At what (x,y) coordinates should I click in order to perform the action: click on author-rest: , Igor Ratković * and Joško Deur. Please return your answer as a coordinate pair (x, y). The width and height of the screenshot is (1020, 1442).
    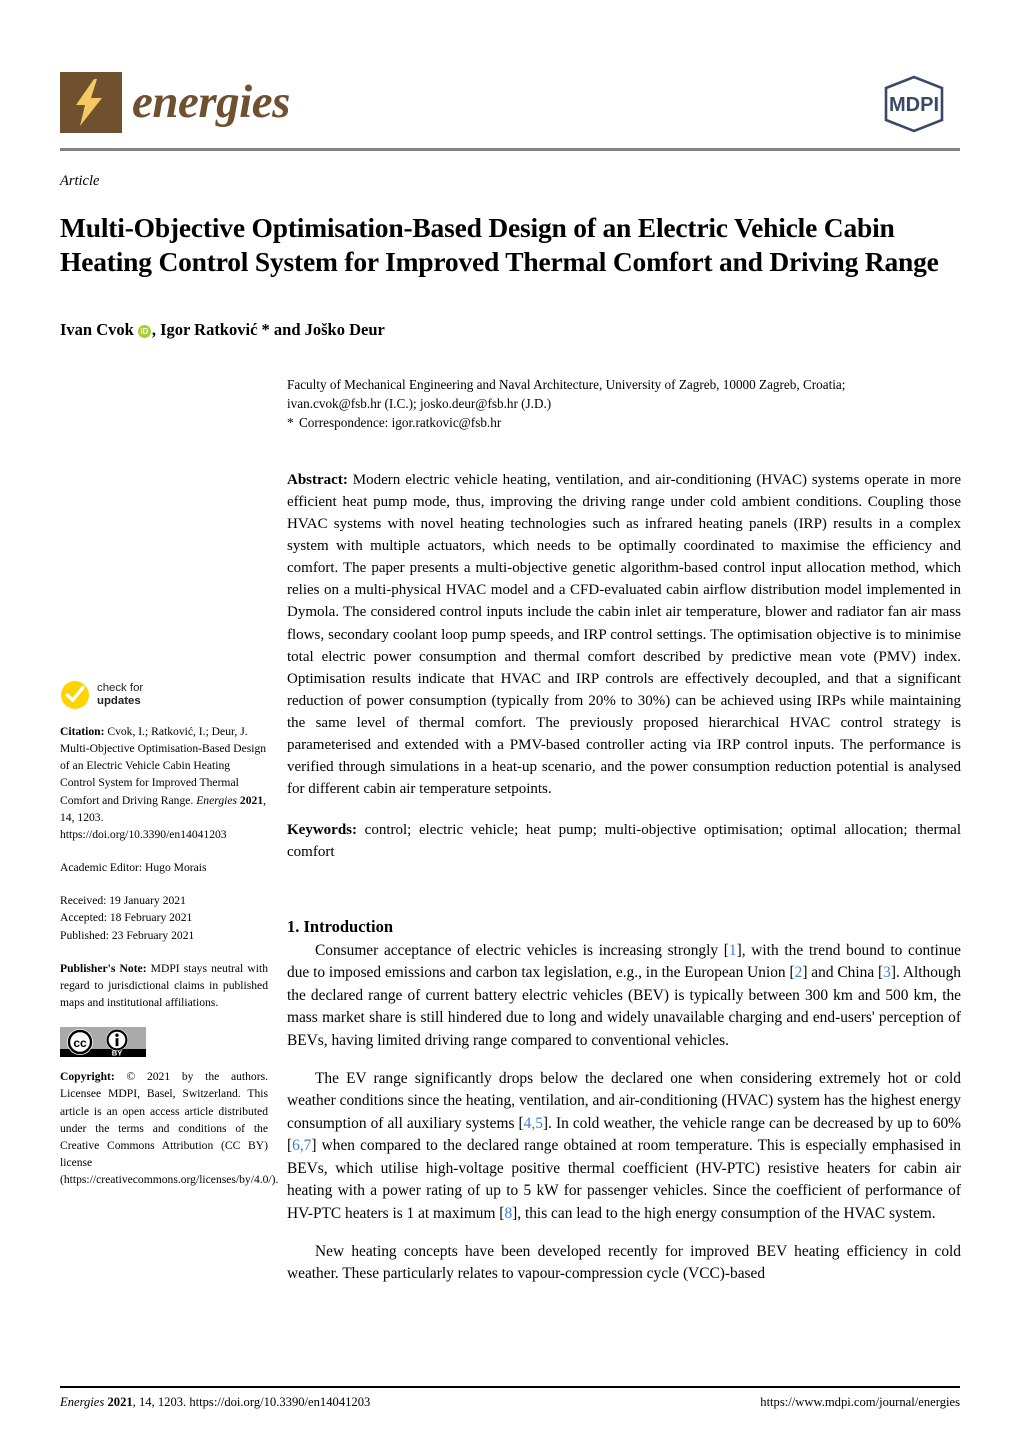
    Looking at the image, I should click on (268, 329).